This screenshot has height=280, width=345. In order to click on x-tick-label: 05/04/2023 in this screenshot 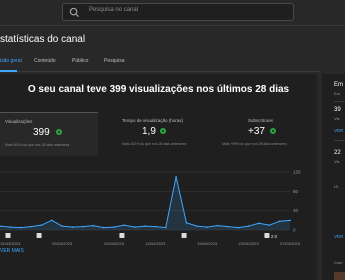, I will do `click(62, 243)`.